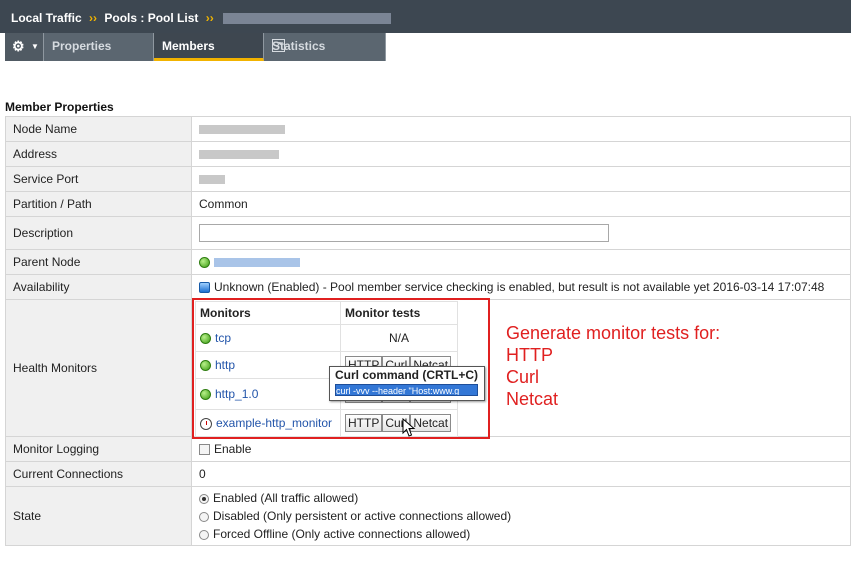 The height and width of the screenshot is (561, 851). Describe the element at coordinates (523, 377) in the screenshot. I see `annotation-line: Curl` at that location.